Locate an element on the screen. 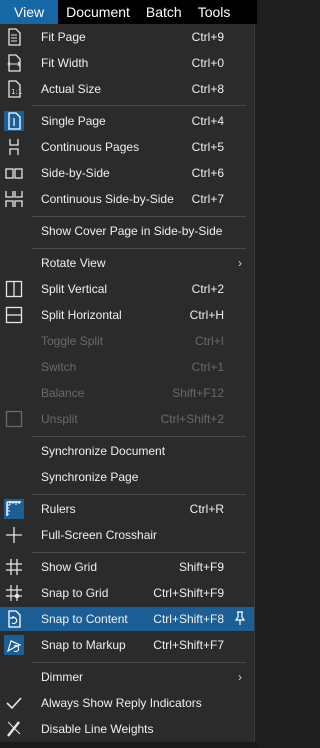 The image size is (320, 748). menu-item-label: Snap to Markup is located at coordinates (83, 645).